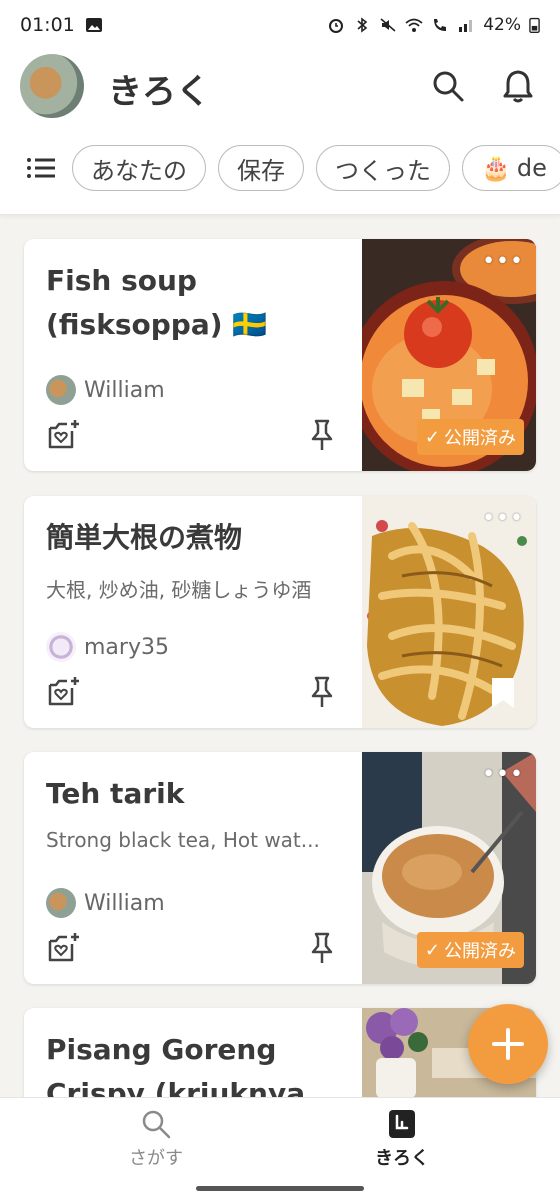  What do you see at coordinates (336, 26) in the screenshot?
I see `alarm-icon` at bounding box center [336, 26].